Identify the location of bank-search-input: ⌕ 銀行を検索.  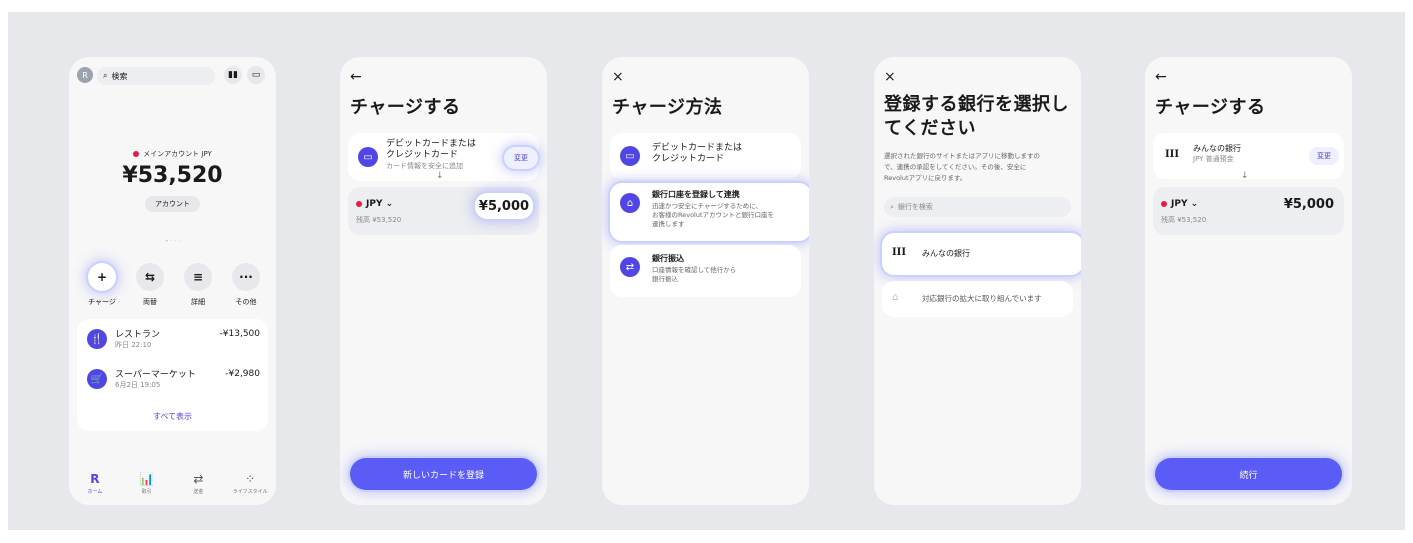
(977, 207).